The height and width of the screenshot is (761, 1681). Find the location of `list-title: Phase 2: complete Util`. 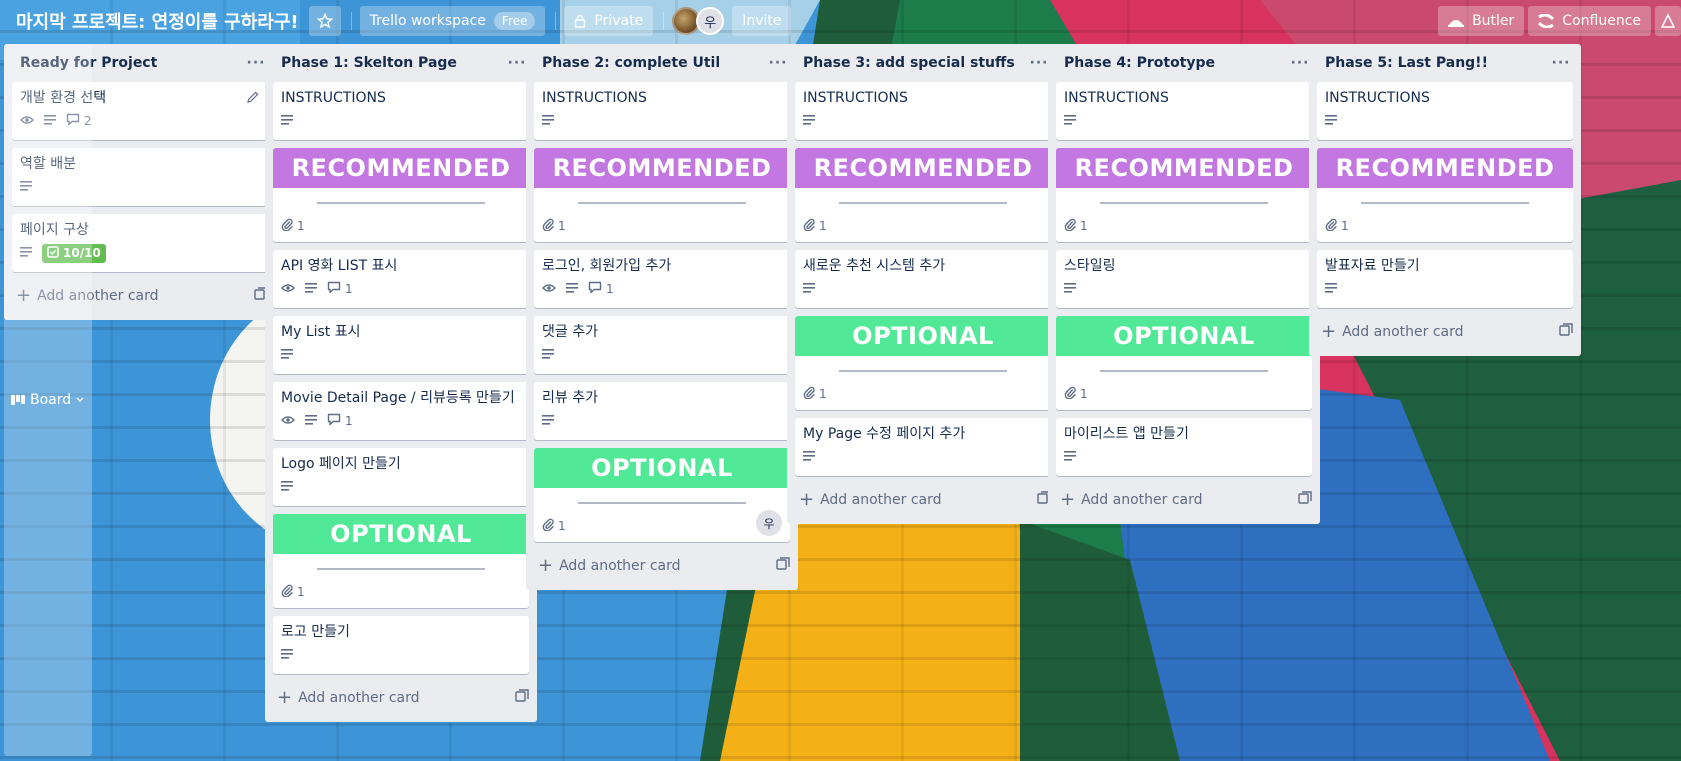

list-title: Phase 2: complete Util is located at coordinates (631, 63).